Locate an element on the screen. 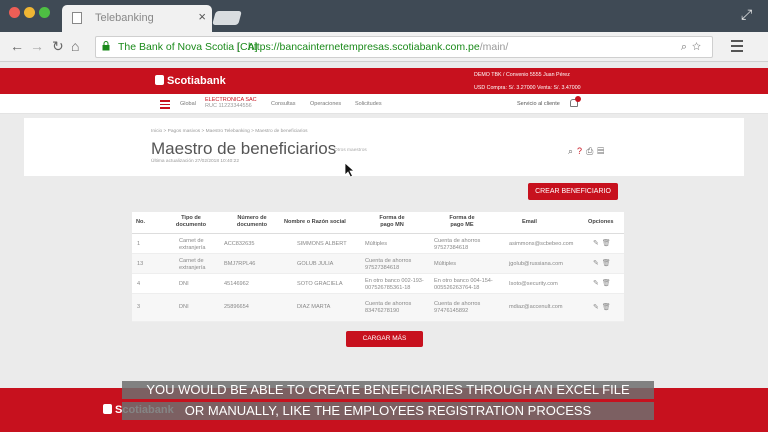 The image size is (768, 432). last-updated: Última actualización 27/02/2018 10:40:22 is located at coordinates (195, 161).